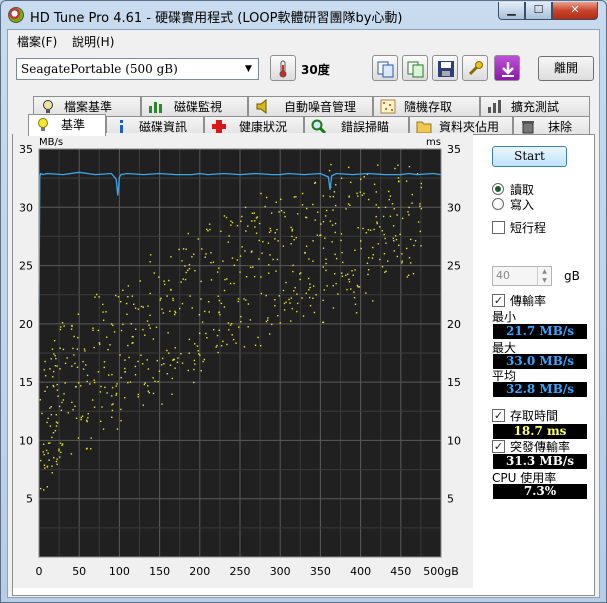  What do you see at coordinates (535, 106) in the screenshot?
I see `tab-extra-tests: 擴充測試` at bounding box center [535, 106].